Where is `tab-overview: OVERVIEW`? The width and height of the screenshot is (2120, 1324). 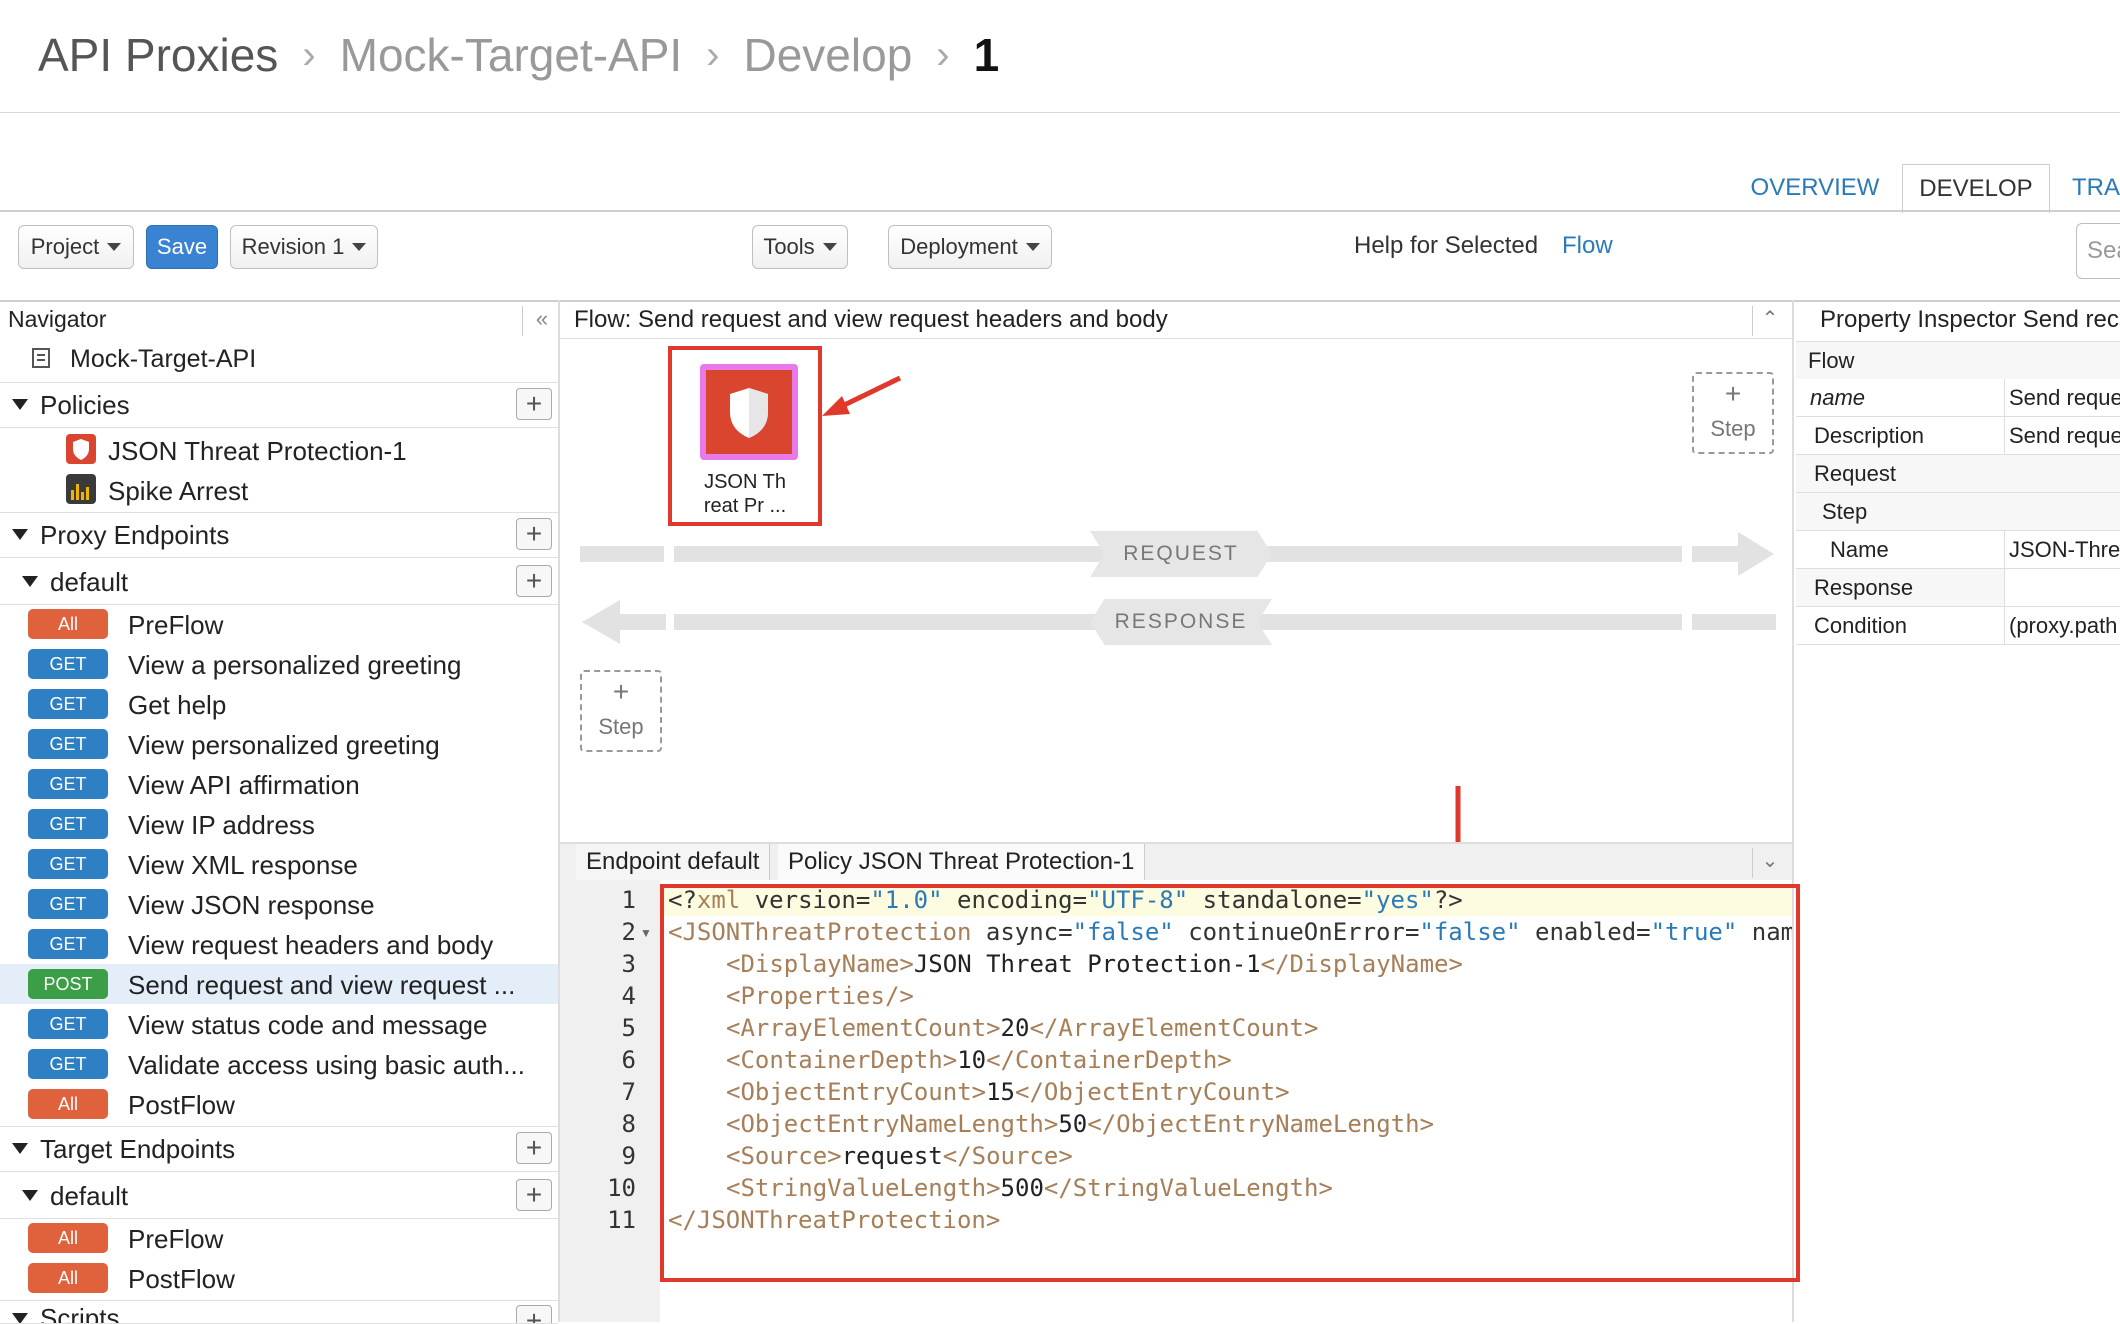
tab-overview: OVERVIEW is located at coordinates (1815, 188).